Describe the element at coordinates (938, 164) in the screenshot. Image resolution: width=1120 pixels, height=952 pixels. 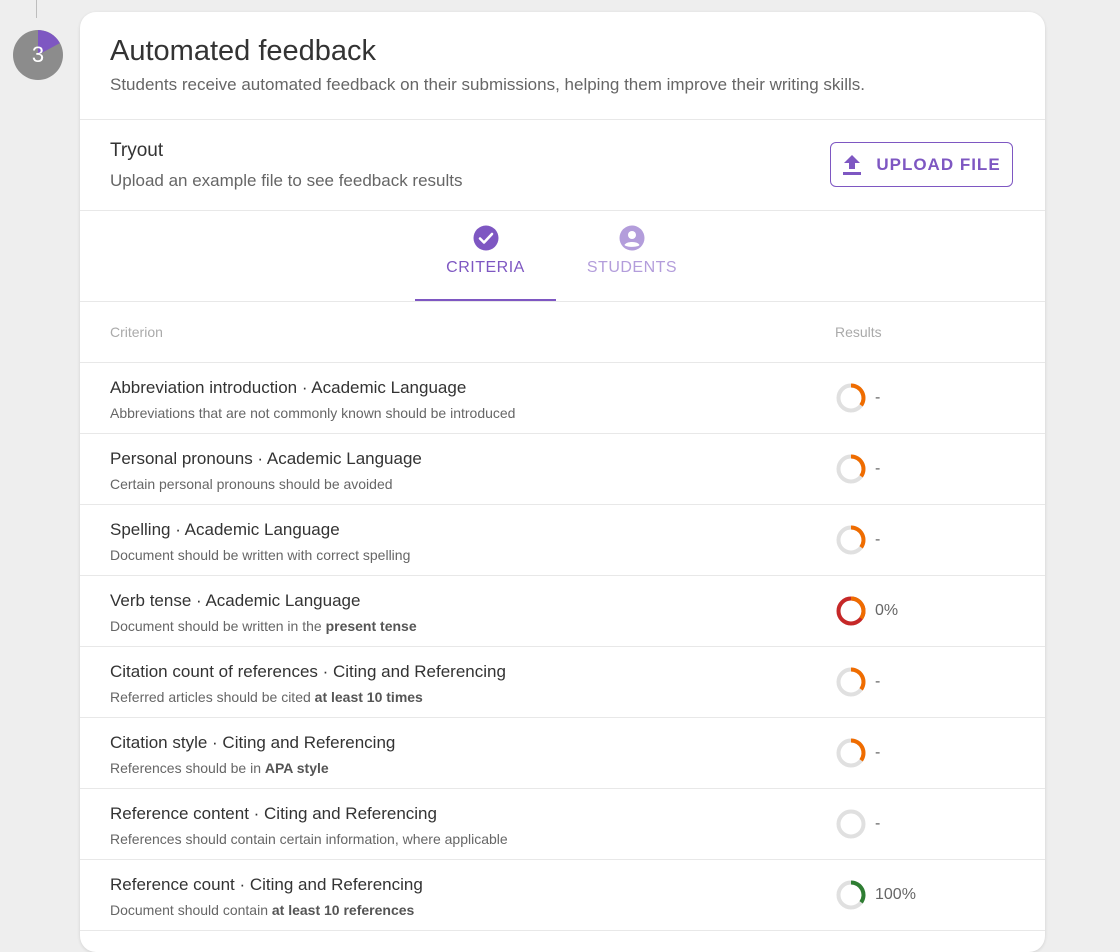
I see `upload-file-label: UPLOAD FILE` at that location.